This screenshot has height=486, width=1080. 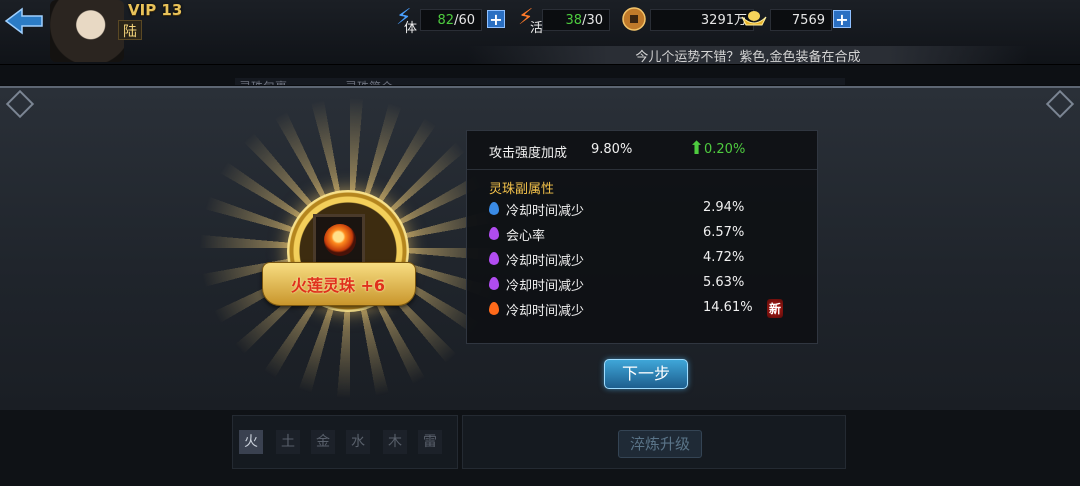 I want to click on gold-ingot-icon, so click(x=754, y=18).